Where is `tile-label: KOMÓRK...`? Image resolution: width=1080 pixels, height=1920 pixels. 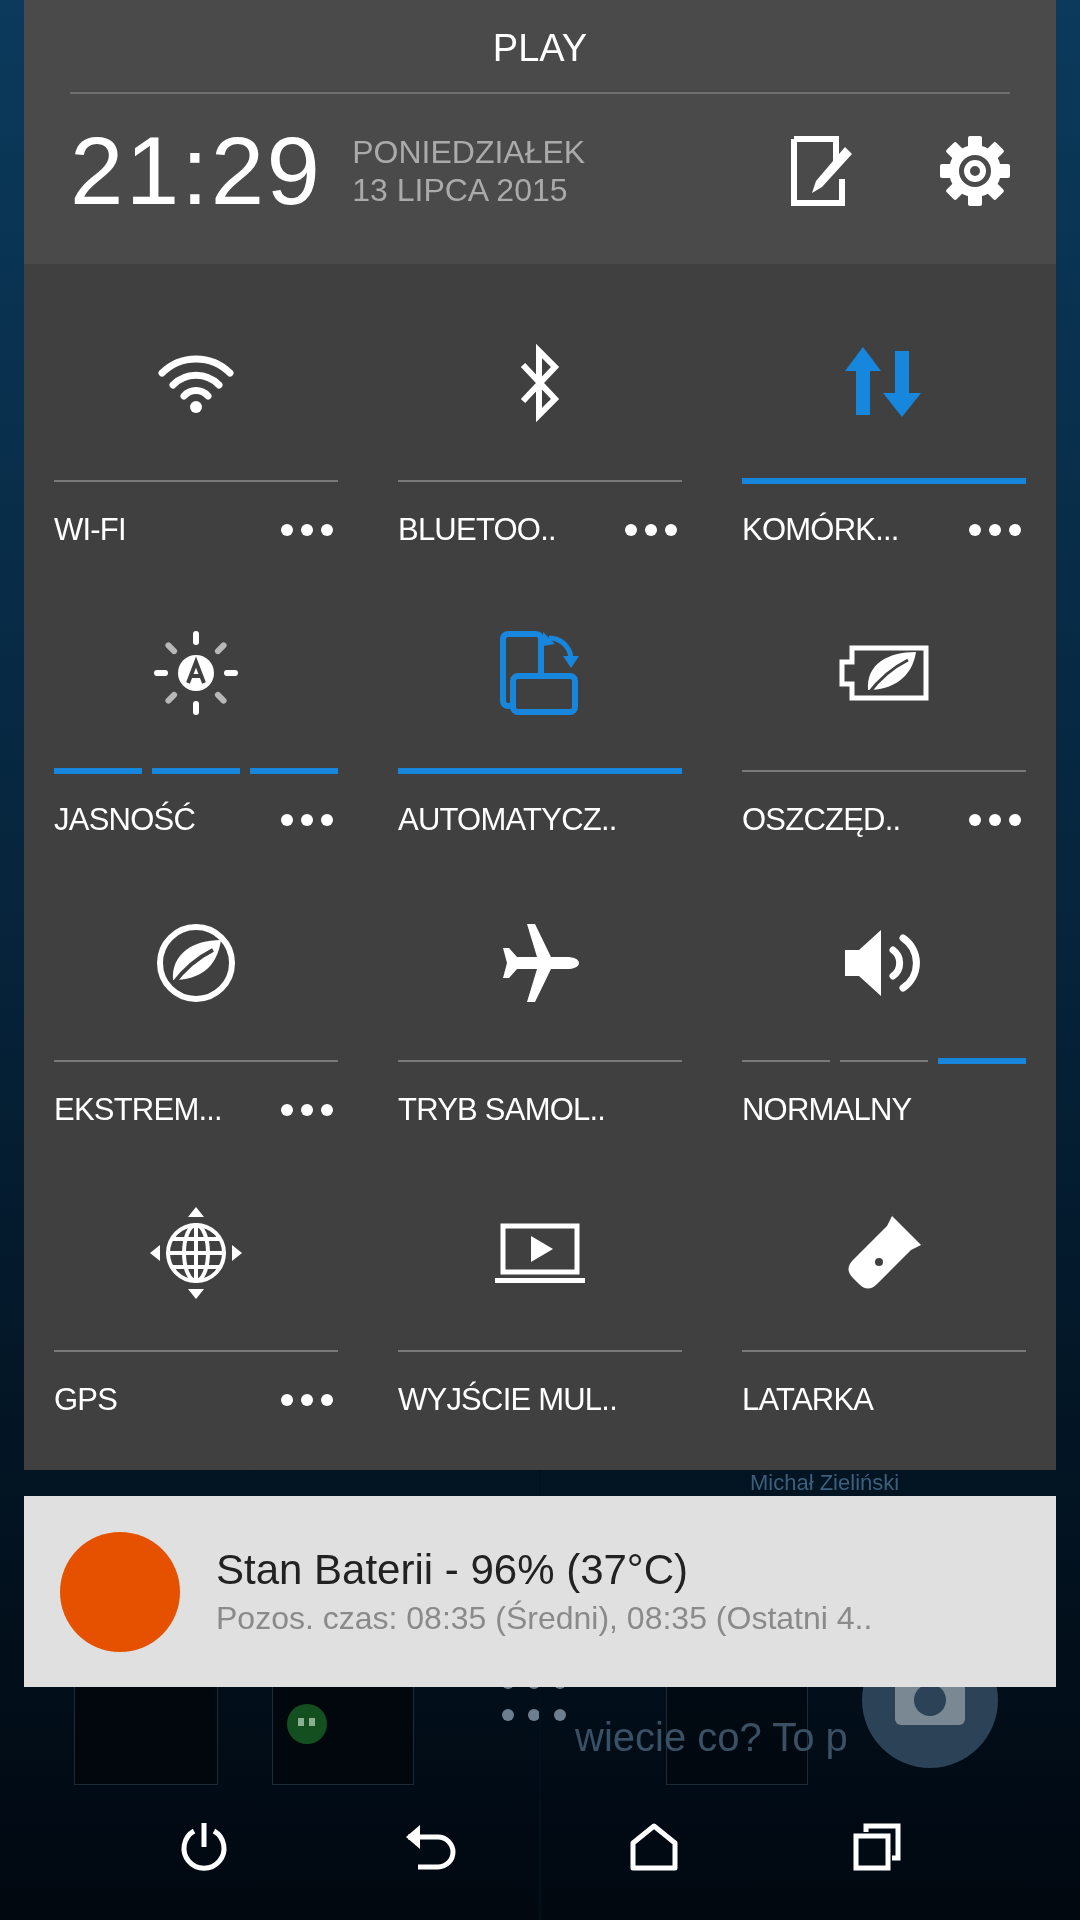 tile-label: KOMÓRK... is located at coordinates (820, 530).